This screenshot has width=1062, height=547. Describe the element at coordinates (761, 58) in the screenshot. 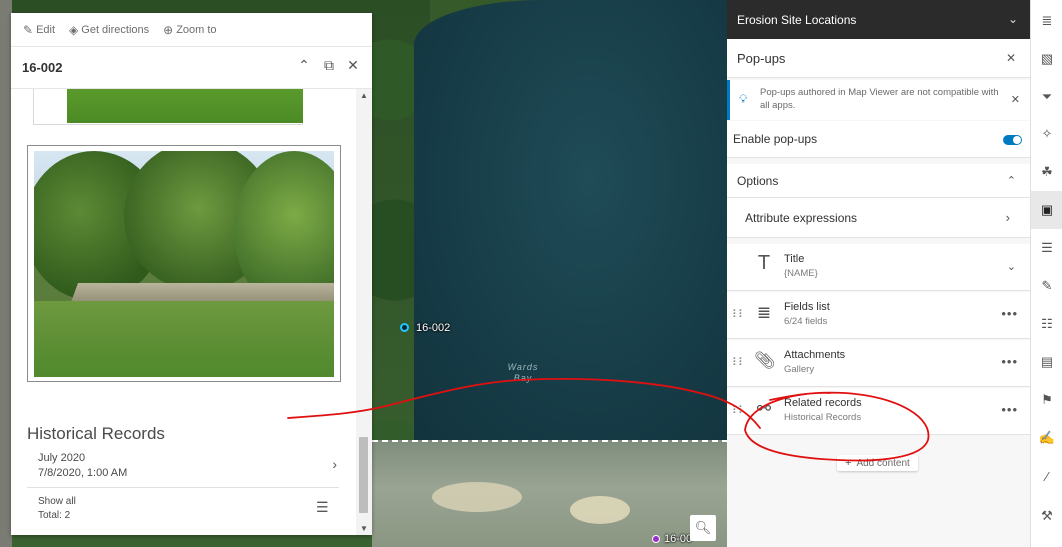

I see `panel-title: Pop-ups` at that location.